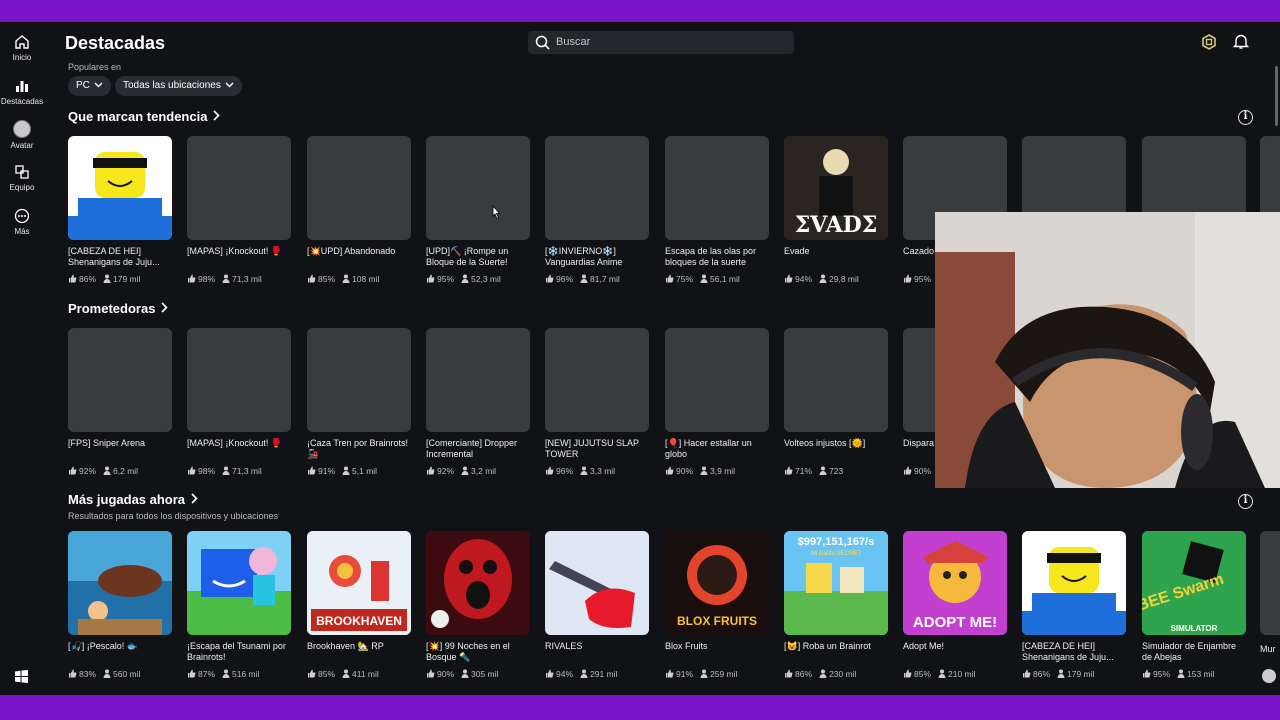  Describe the element at coordinates (797, 251) in the screenshot. I see `game-title: Evade` at that location.